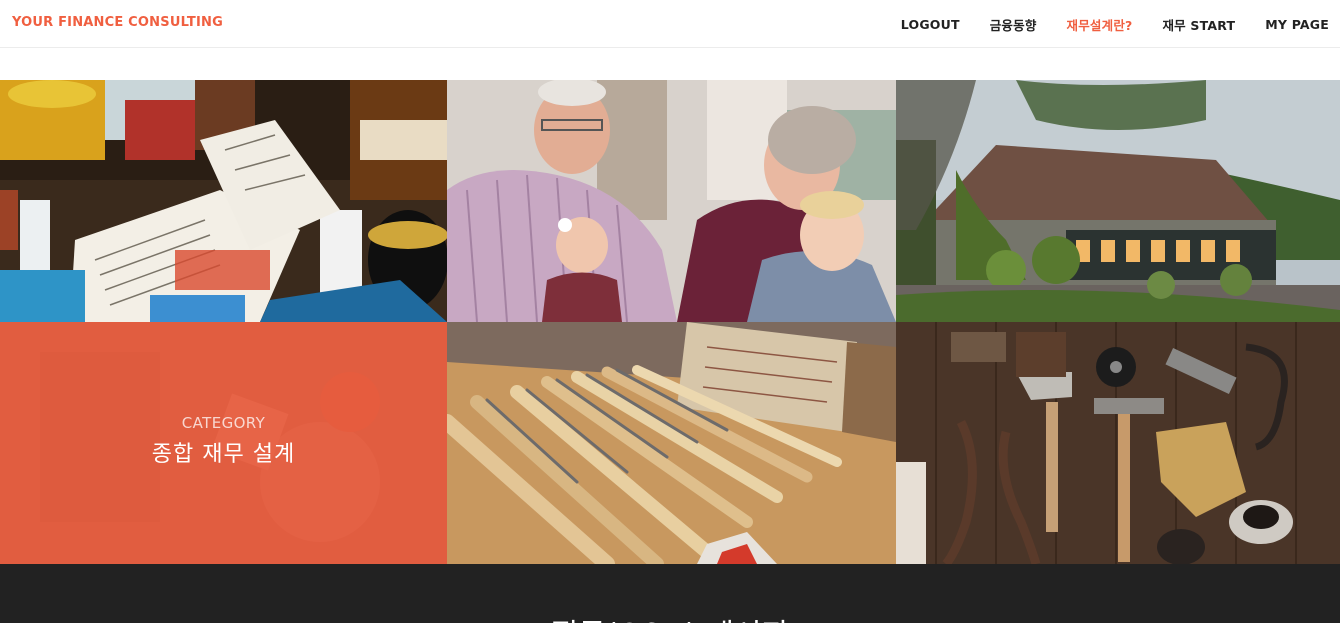  I want to click on grandparents-children-image, so click(671, 201).